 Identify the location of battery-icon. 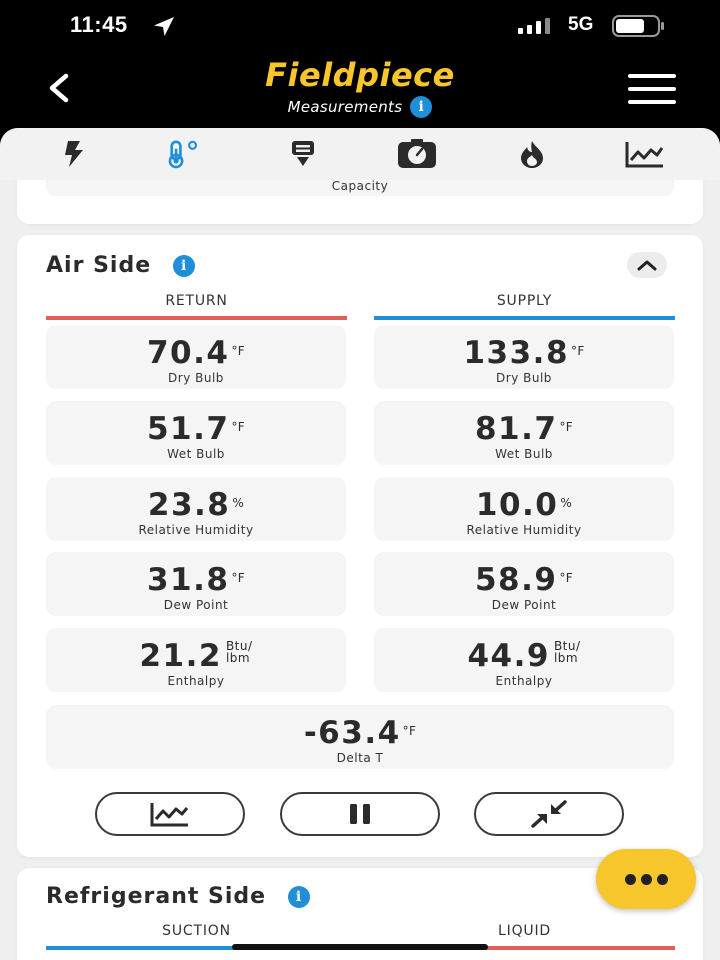
(638, 26).